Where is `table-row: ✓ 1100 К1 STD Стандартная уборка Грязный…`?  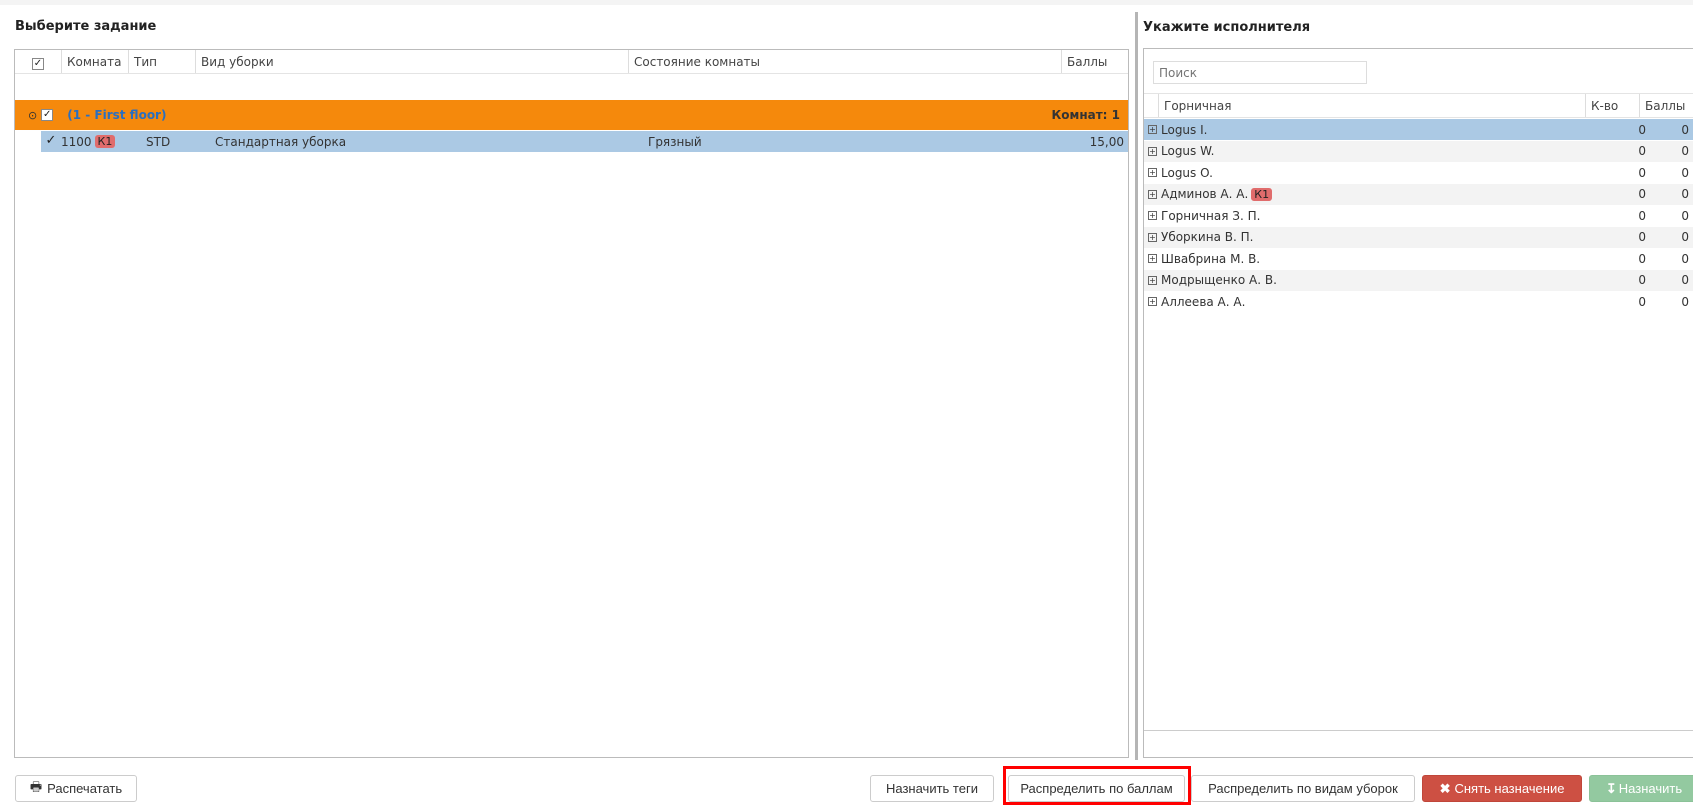 table-row: ✓ 1100 К1 STD Стандартная уборка Грязный… is located at coordinates (584, 141).